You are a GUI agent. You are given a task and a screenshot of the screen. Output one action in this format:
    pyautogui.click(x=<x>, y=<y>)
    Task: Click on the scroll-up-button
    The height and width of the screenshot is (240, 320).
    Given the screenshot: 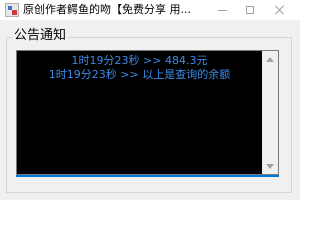 What is the action you would take?
    pyautogui.click(x=270, y=59)
    